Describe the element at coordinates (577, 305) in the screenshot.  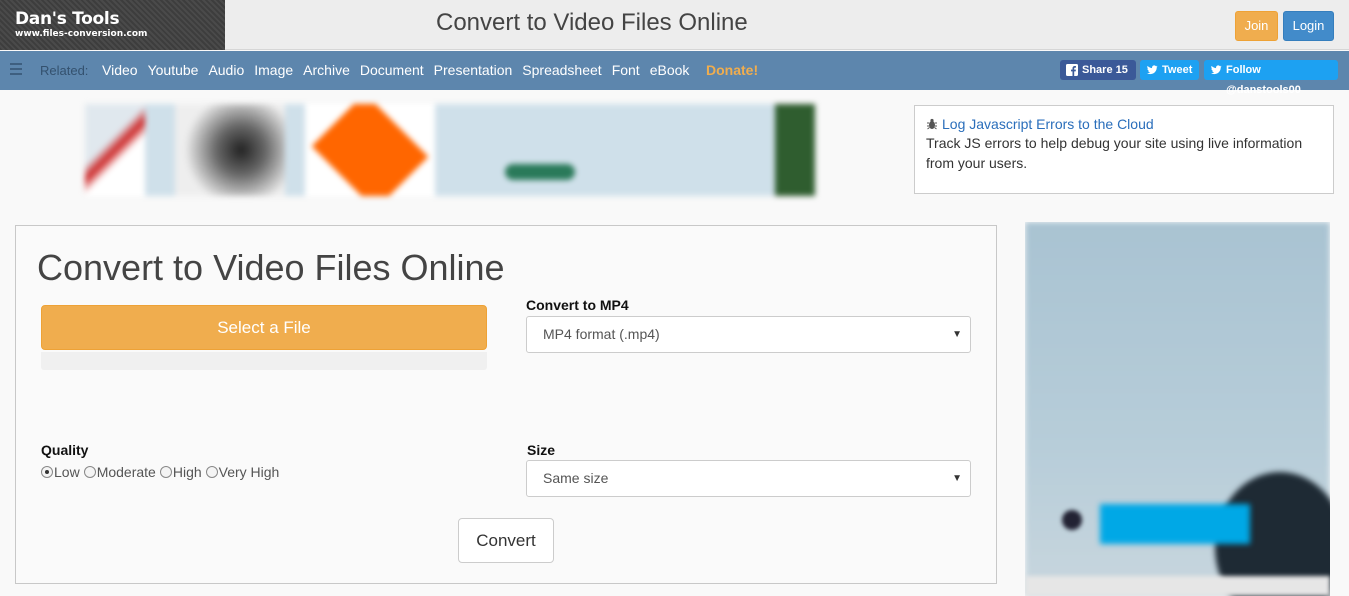
I see `format-label: Convert to MP4` at that location.